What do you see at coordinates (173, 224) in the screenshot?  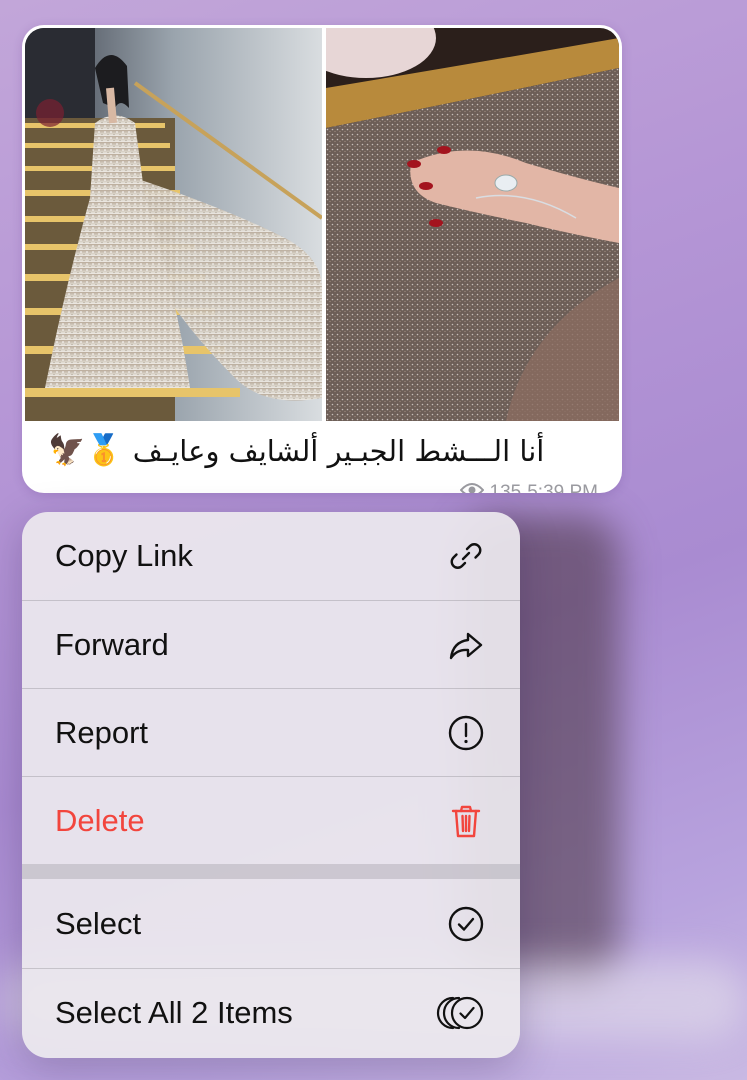 I see `album-photo-gown-staircase` at bounding box center [173, 224].